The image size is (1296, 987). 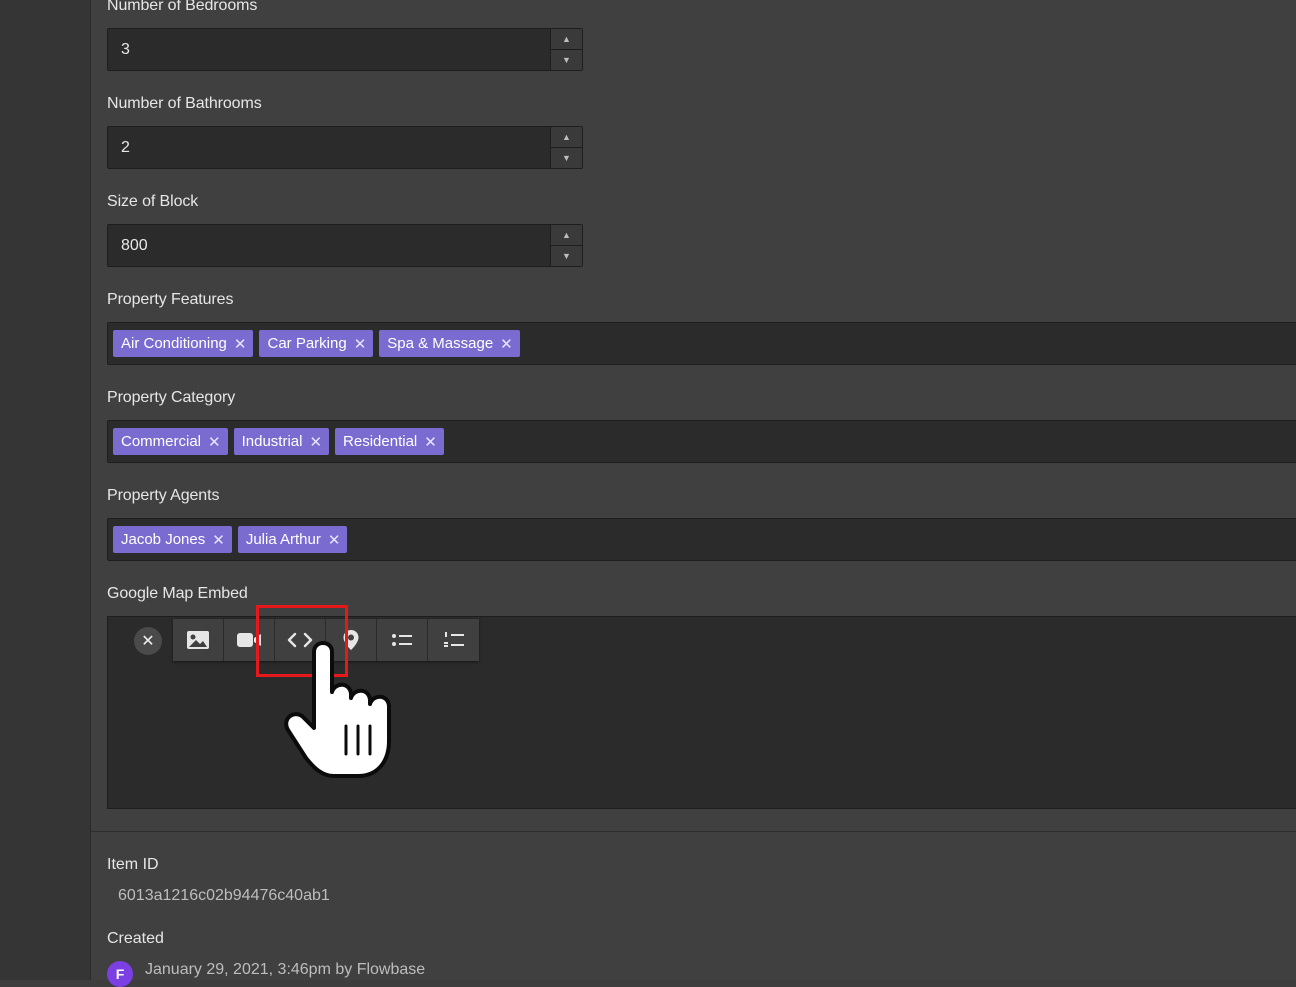 I want to click on item-id-label: Item ID, so click(x=133, y=864).